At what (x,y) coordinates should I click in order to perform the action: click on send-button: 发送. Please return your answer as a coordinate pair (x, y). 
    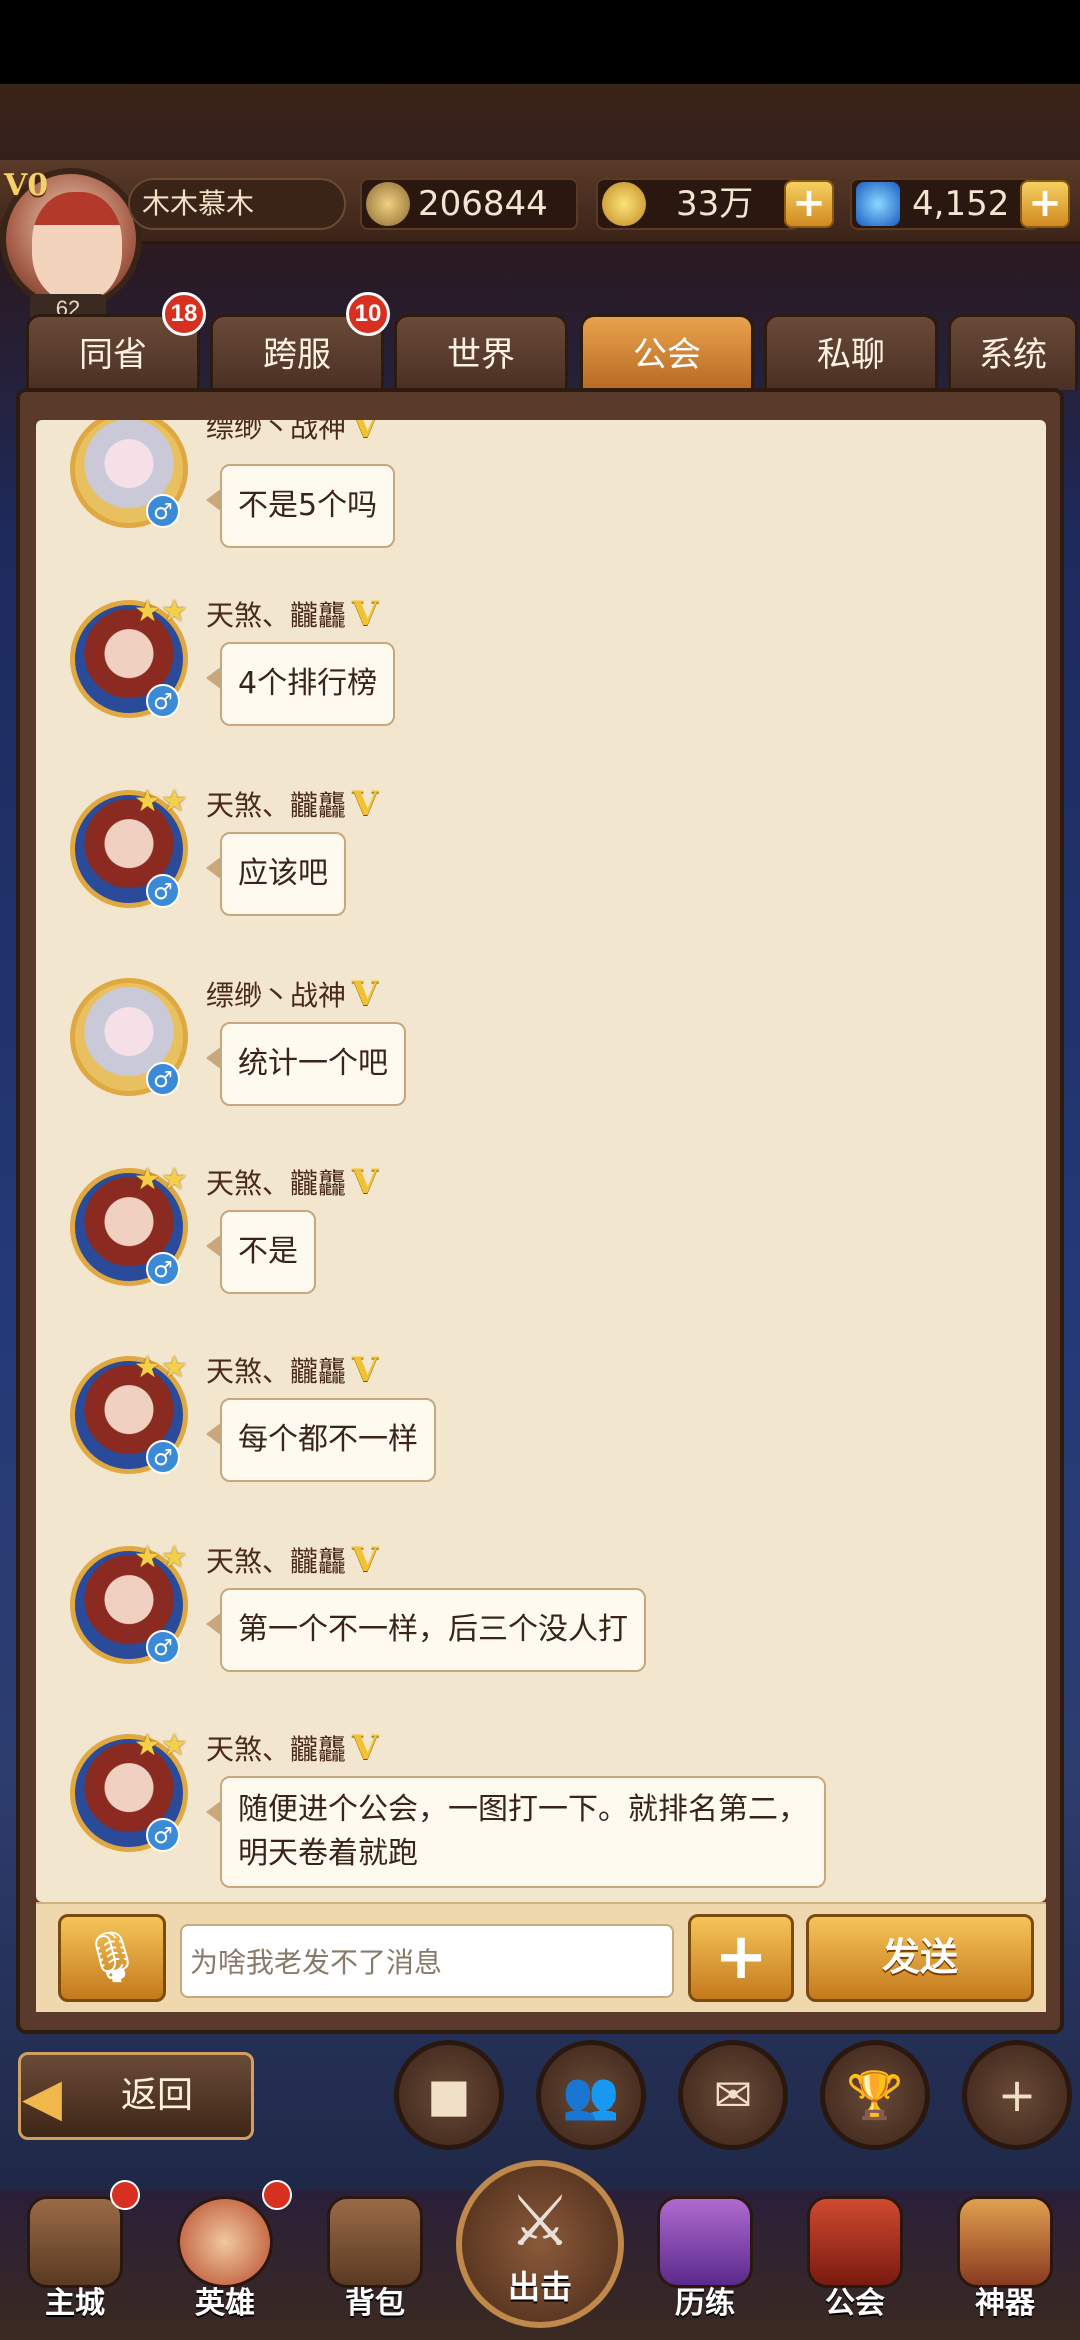
    Looking at the image, I should click on (920, 1958).